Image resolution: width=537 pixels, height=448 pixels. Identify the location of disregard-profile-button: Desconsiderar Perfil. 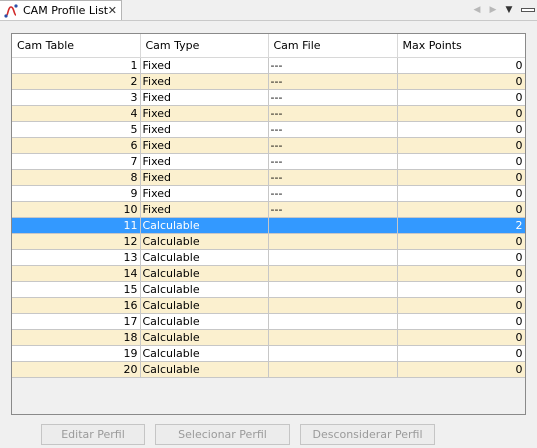
(367, 434).